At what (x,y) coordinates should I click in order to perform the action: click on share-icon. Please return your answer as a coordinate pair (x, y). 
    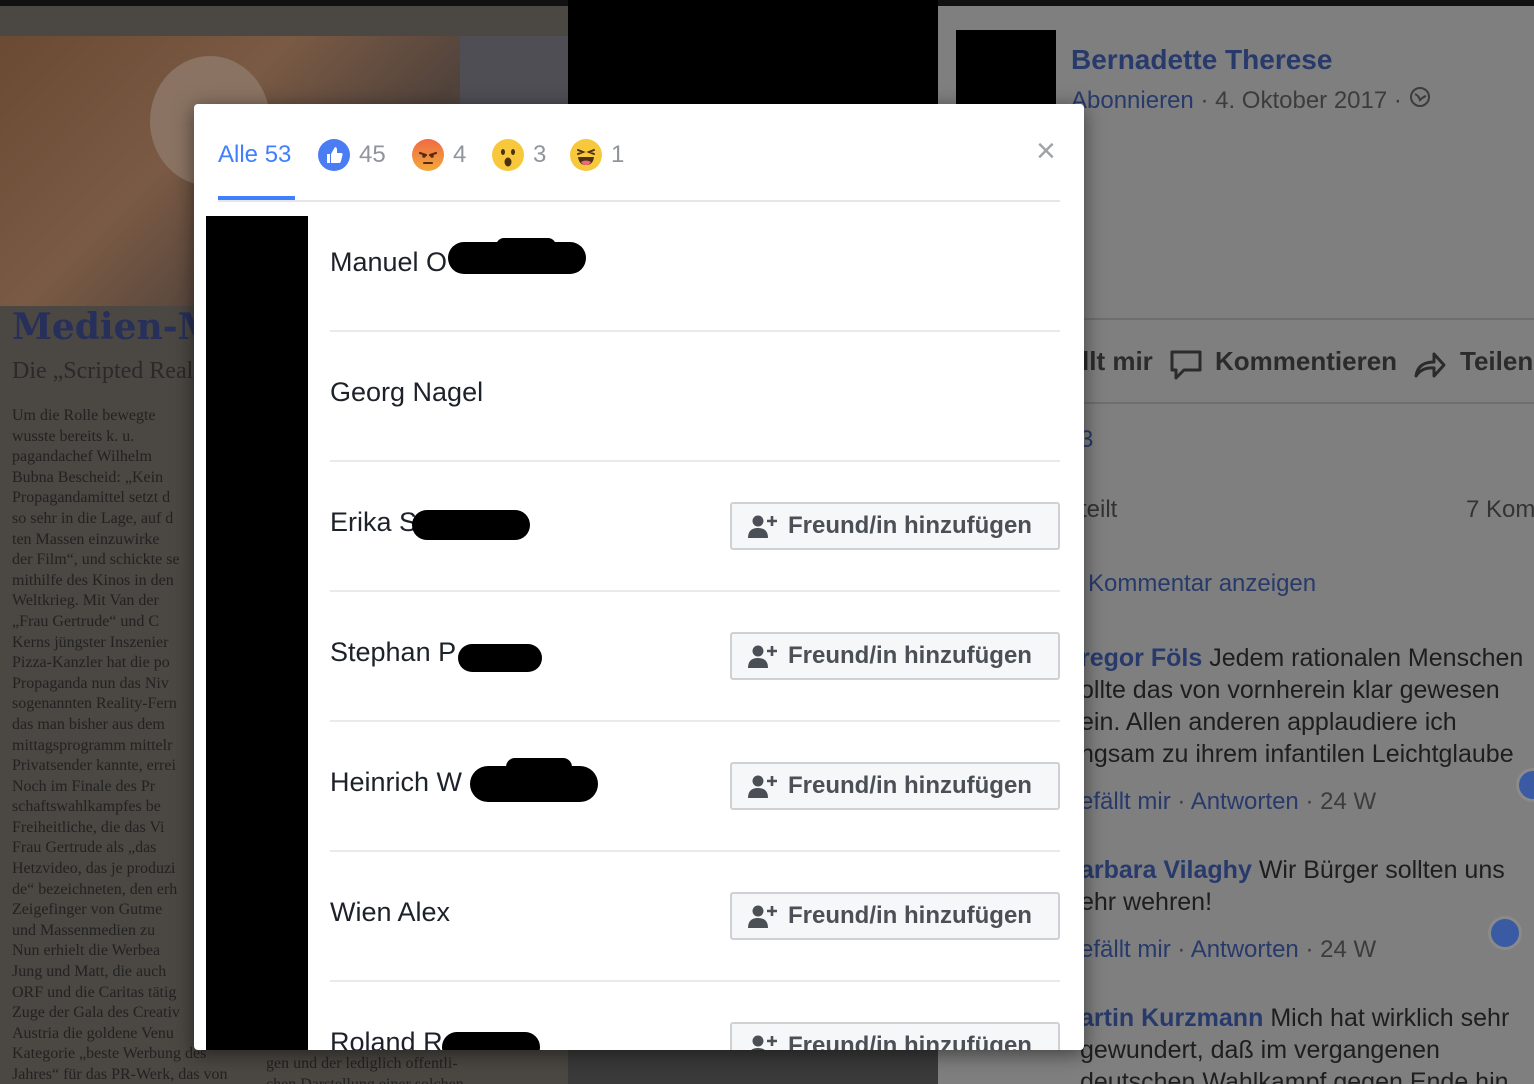
    Looking at the image, I should click on (1430, 367).